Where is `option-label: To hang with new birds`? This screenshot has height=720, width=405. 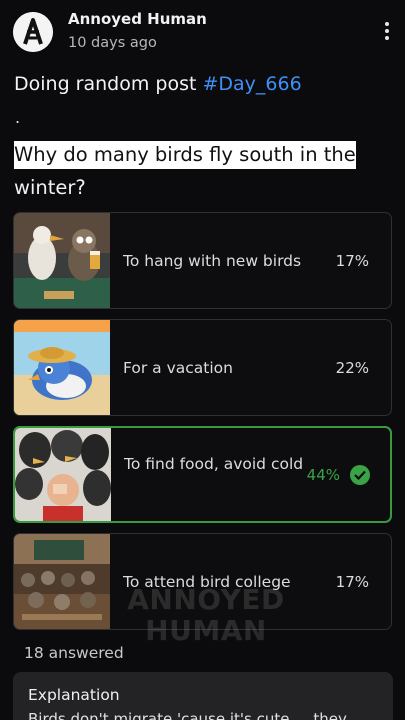
option-label: To hang with new birds is located at coordinates (212, 261).